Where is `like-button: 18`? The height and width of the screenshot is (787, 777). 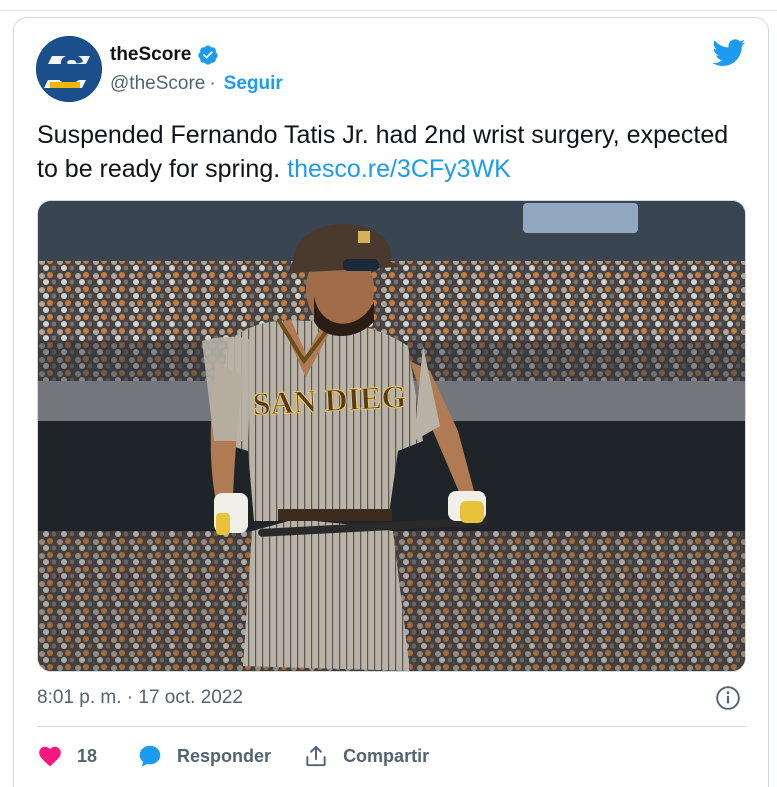 like-button: 18 is located at coordinates (67, 756).